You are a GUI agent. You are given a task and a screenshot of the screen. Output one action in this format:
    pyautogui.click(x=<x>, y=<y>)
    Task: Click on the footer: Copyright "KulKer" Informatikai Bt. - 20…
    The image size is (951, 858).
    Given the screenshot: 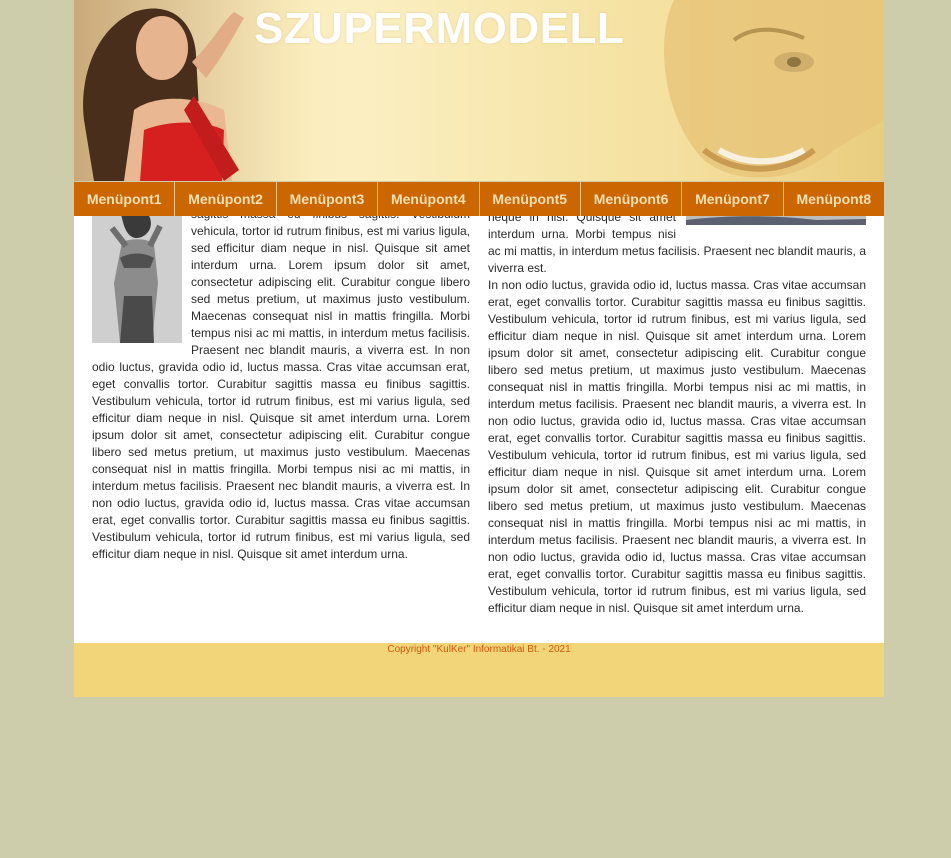 What is the action you would take?
    pyautogui.click(x=479, y=670)
    